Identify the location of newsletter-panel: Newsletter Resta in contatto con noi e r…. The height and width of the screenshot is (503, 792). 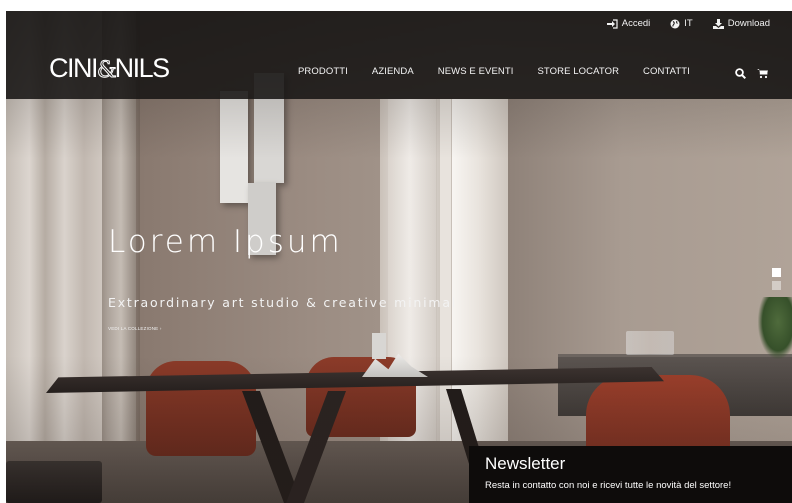
(630, 474).